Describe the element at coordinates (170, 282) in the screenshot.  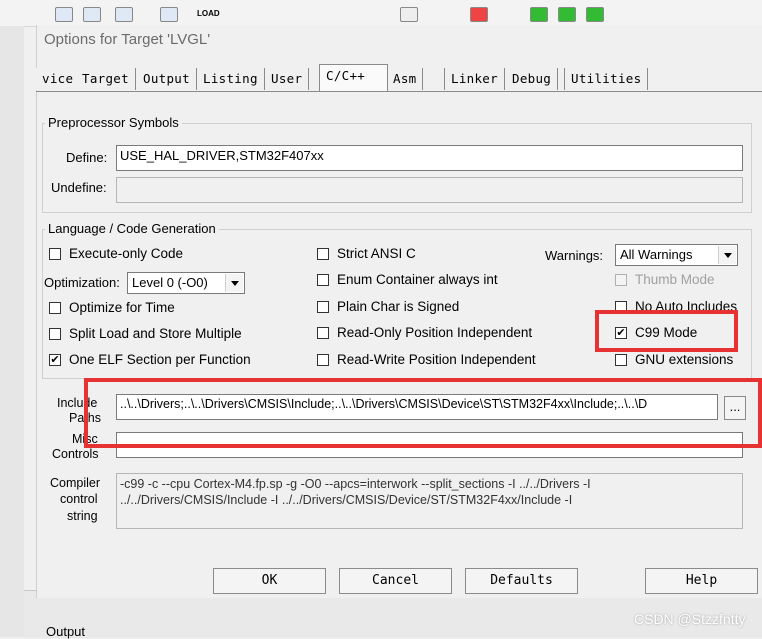
I see `optimization-value: Level 0 (-O0)` at that location.